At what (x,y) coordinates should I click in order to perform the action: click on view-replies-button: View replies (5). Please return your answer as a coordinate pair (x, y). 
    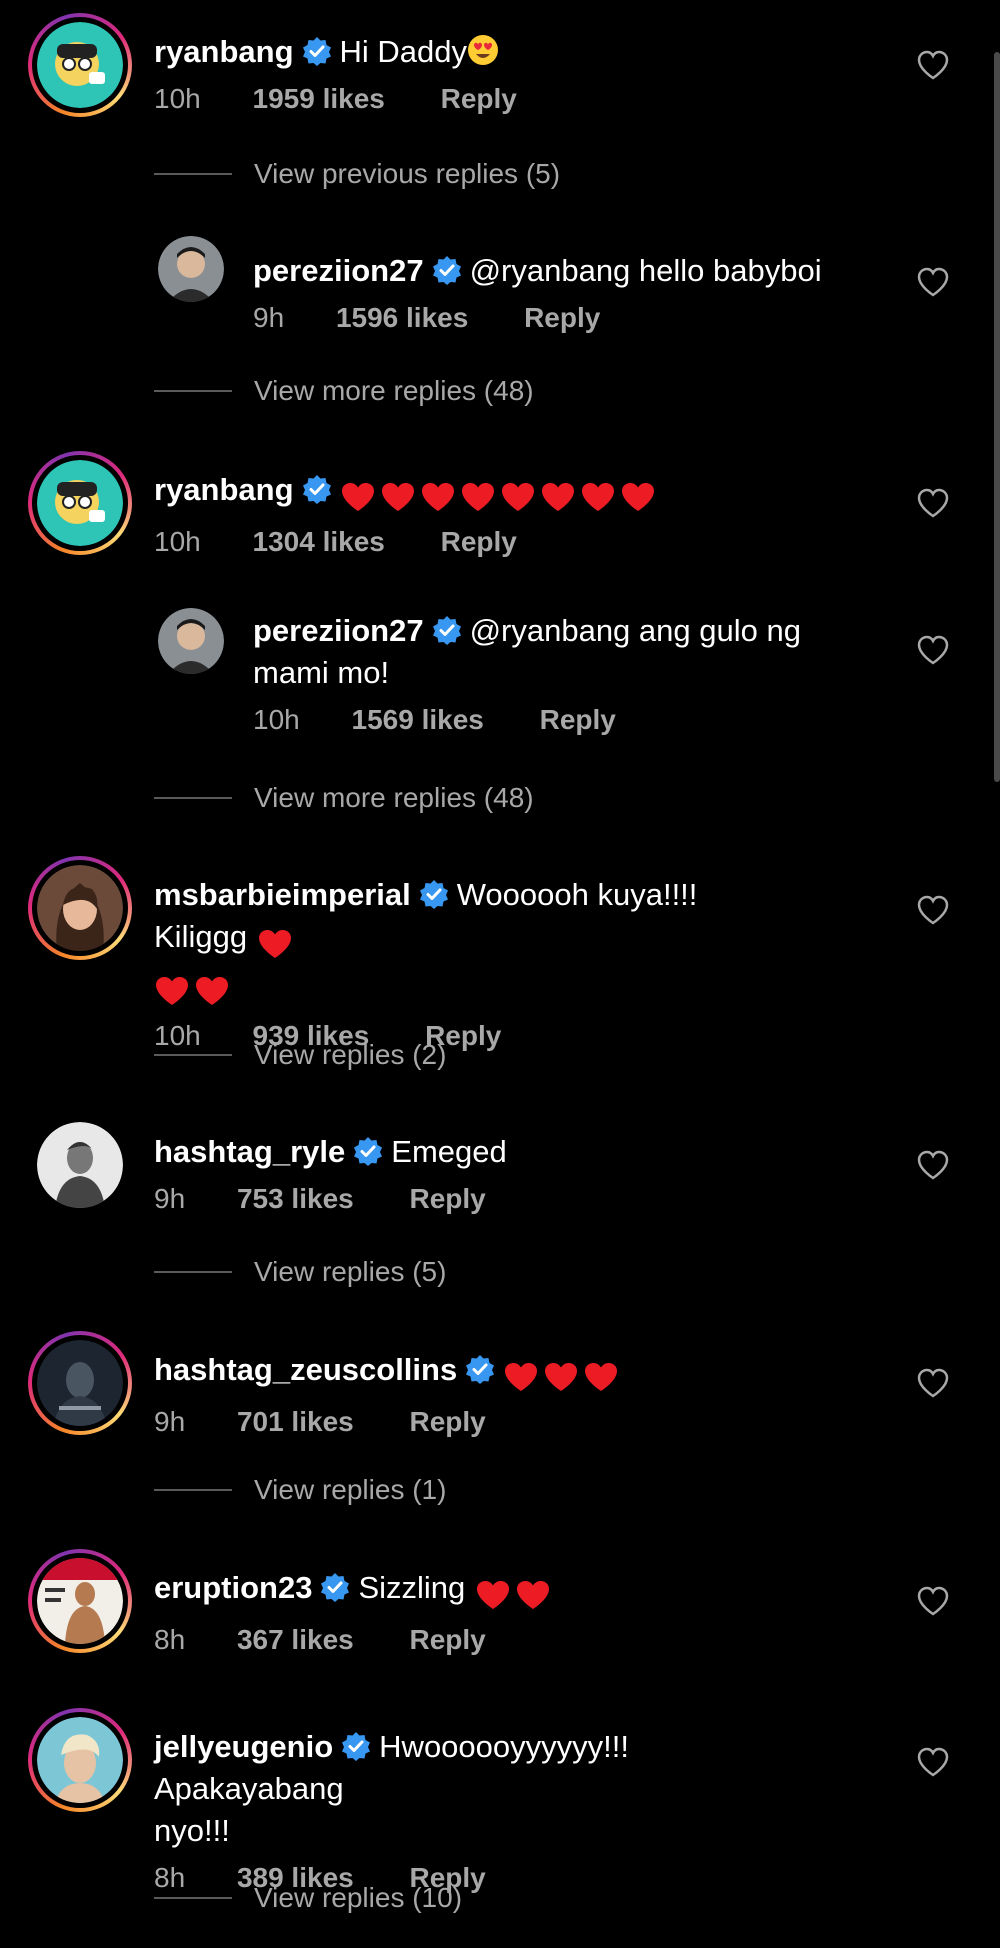
    Looking at the image, I should click on (300, 1272).